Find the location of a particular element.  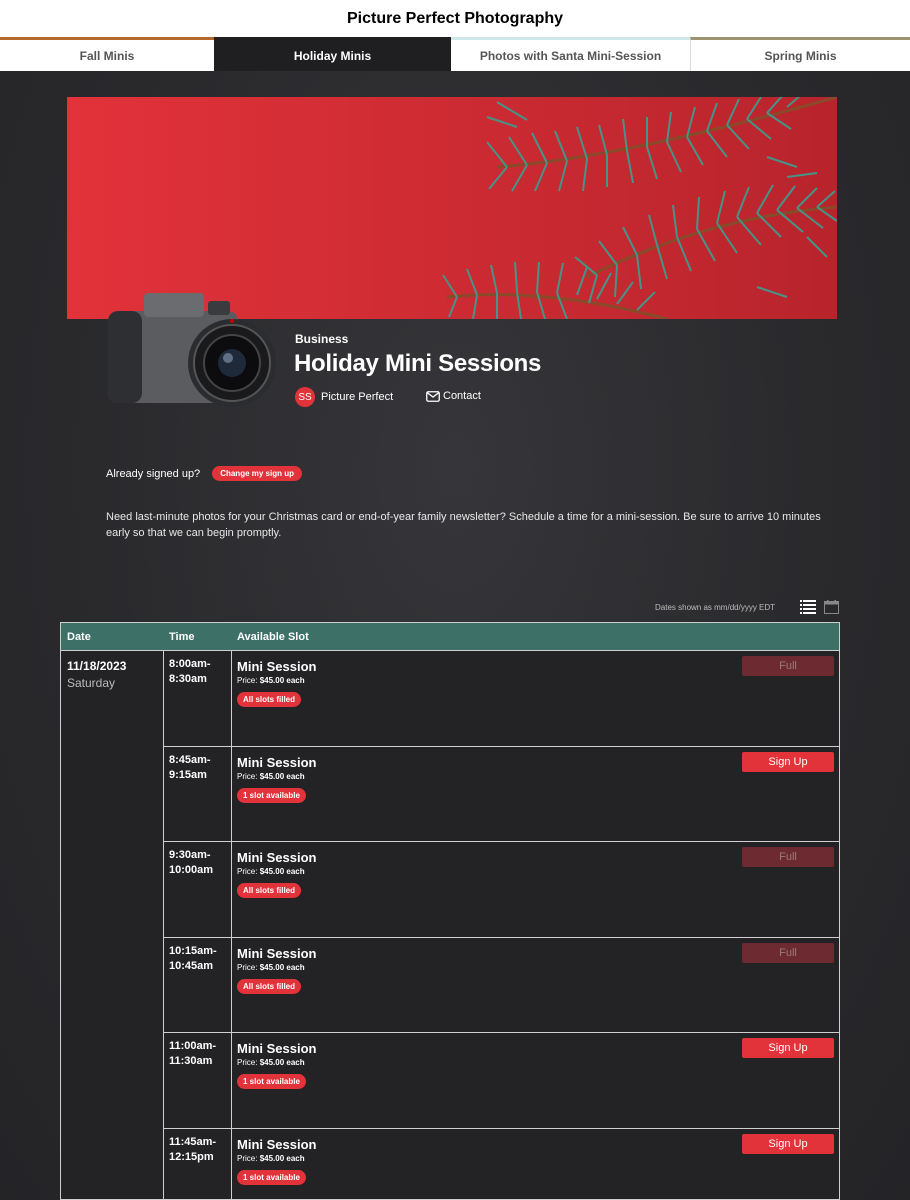

mail-icon is located at coordinates (433, 396).